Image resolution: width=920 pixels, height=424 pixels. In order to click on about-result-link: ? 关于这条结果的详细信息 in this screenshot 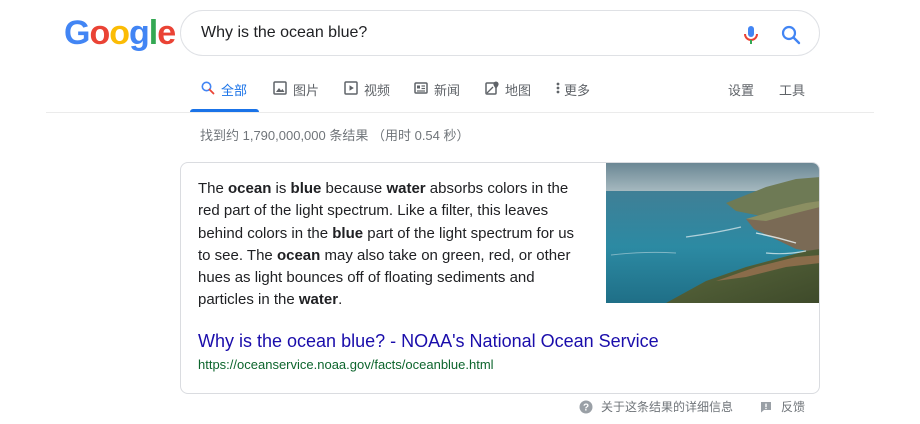, I will do `click(656, 406)`.